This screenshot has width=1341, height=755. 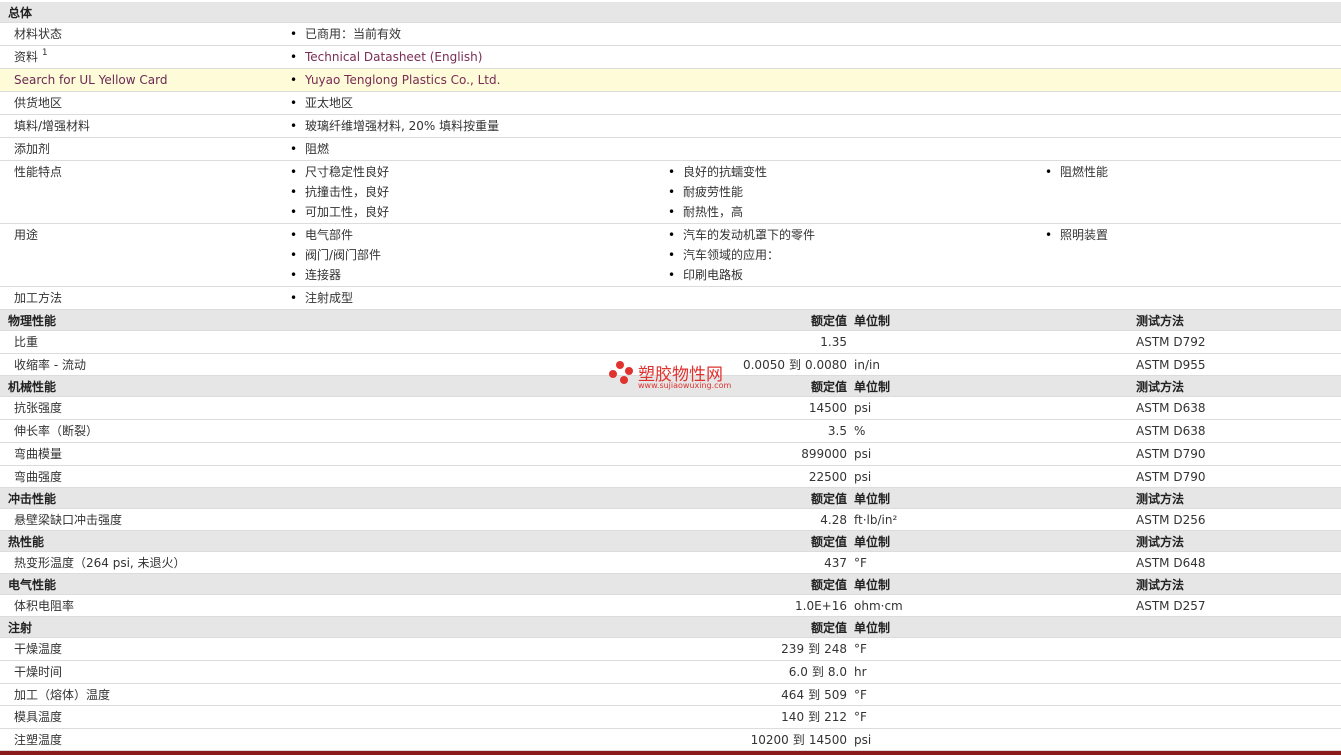 What do you see at coordinates (31, 56) in the screenshot?
I see `property-label: 资料 1` at bounding box center [31, 56].